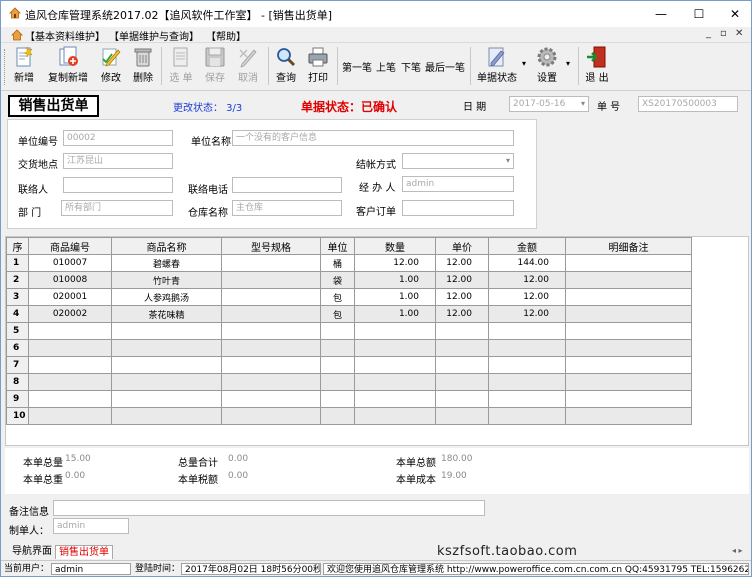  What do you see at coordinates (349, 416) in the screenshot?
I see `table-row: 10` at bounding box center [349, 416].